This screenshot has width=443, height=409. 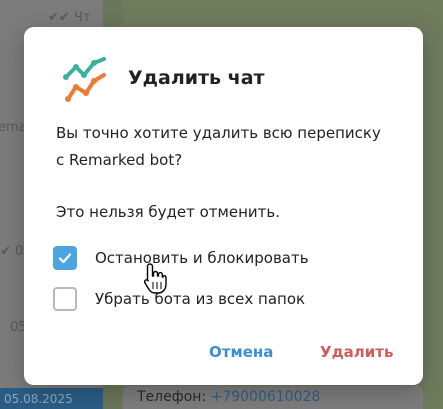 I want to click on checkbox-unchecked-icon, so click(x=65, y=299).